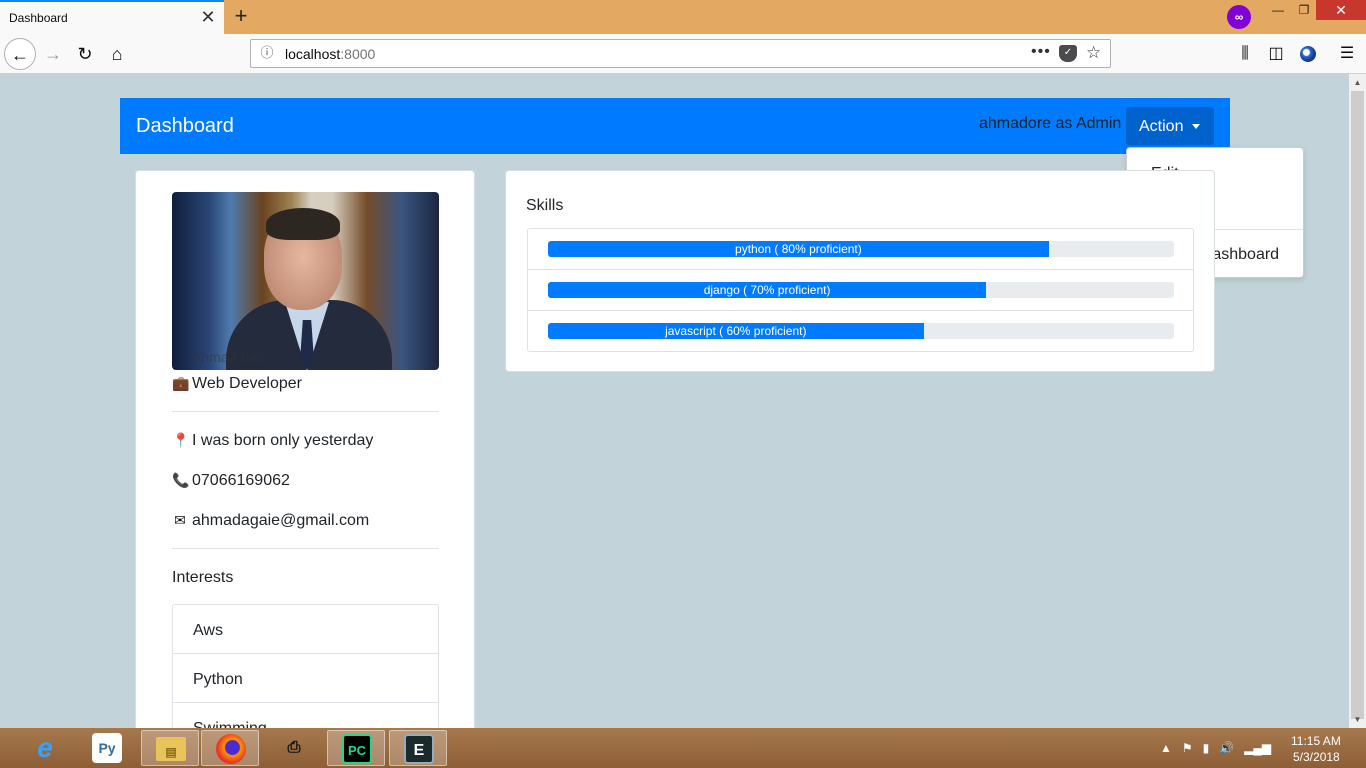 The image size is (1366, 768). Describe the element at coordinates (1196, 126) in the screenshot. I see `caret-down-icon` at that location.